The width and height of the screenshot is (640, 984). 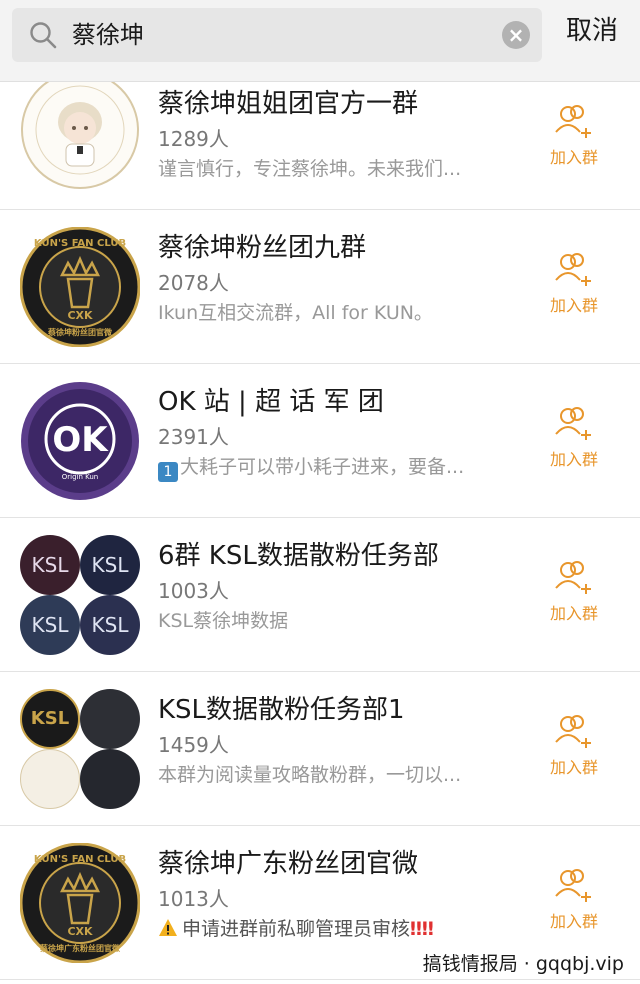 I want to click on avatar: CXK KUN'S FAN CLUB 蔡徐坤广东粉丝团官微, so click(x=80, y=903).